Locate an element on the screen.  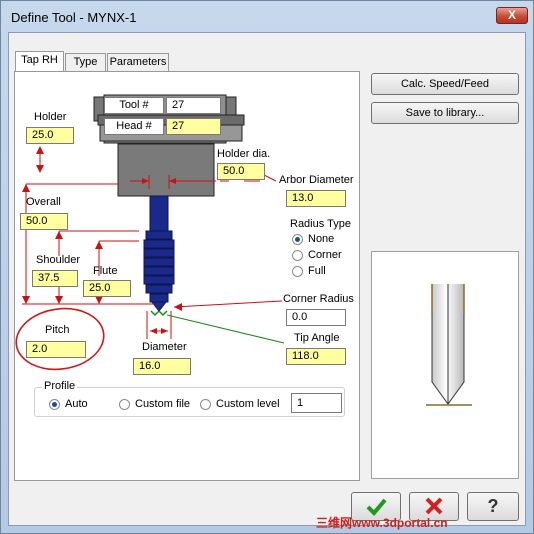
question-icon: ? is located at coordinates (493, 506).